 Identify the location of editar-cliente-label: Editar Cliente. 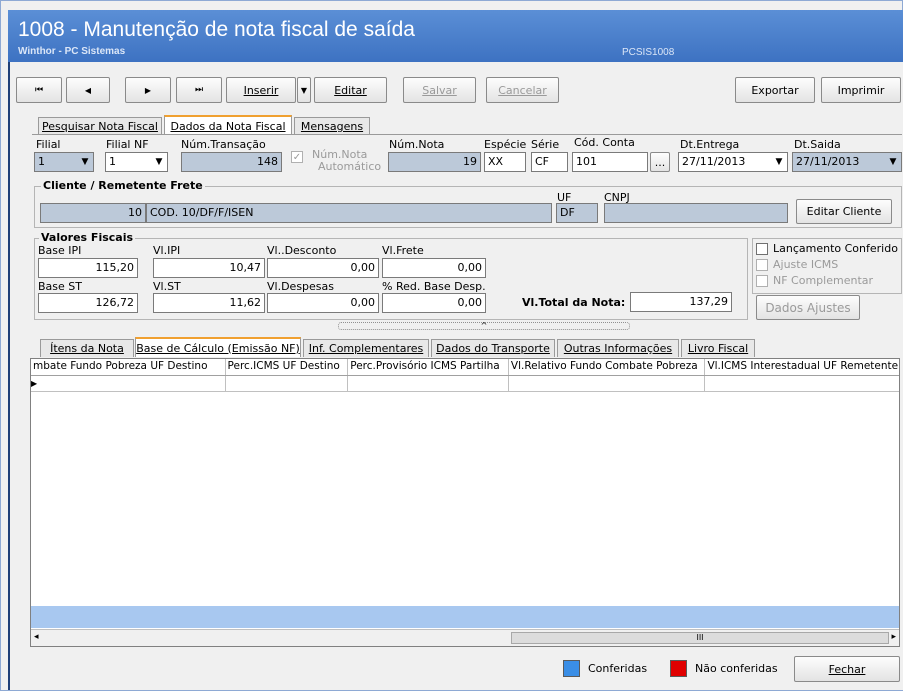
(844, 211).